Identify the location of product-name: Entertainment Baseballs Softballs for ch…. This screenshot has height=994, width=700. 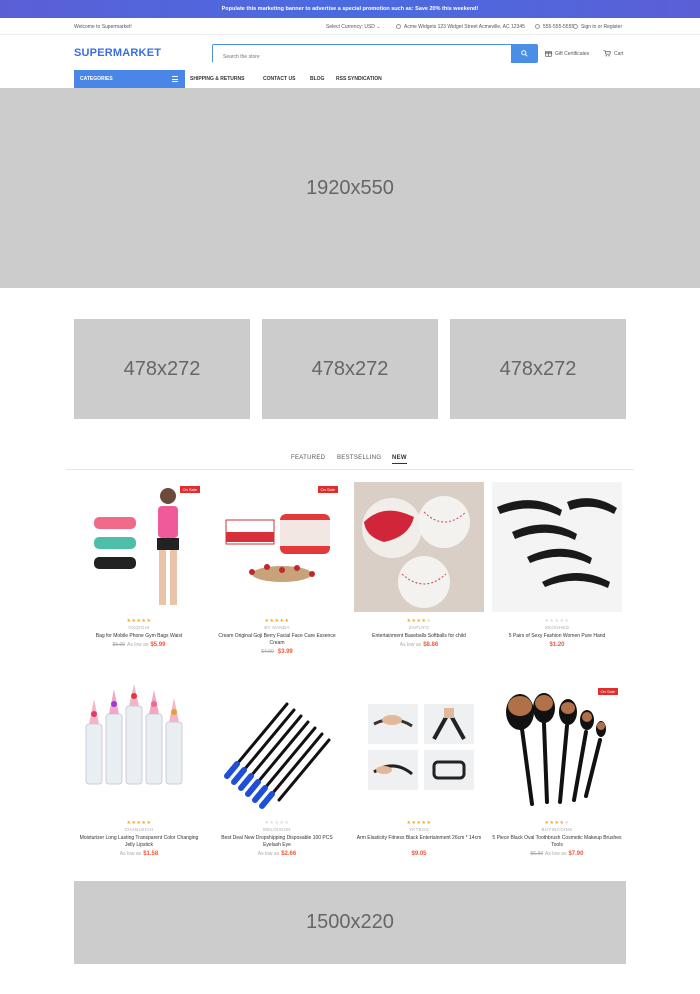
(419, 636).